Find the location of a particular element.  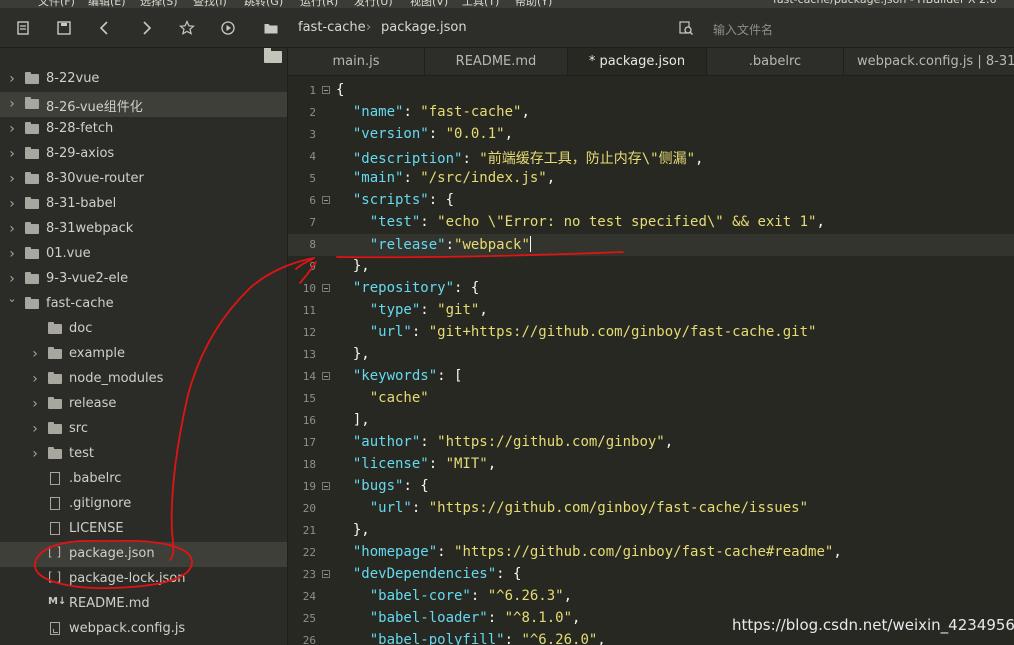

code-line: 21 }, is located at coordinates (651, 531).